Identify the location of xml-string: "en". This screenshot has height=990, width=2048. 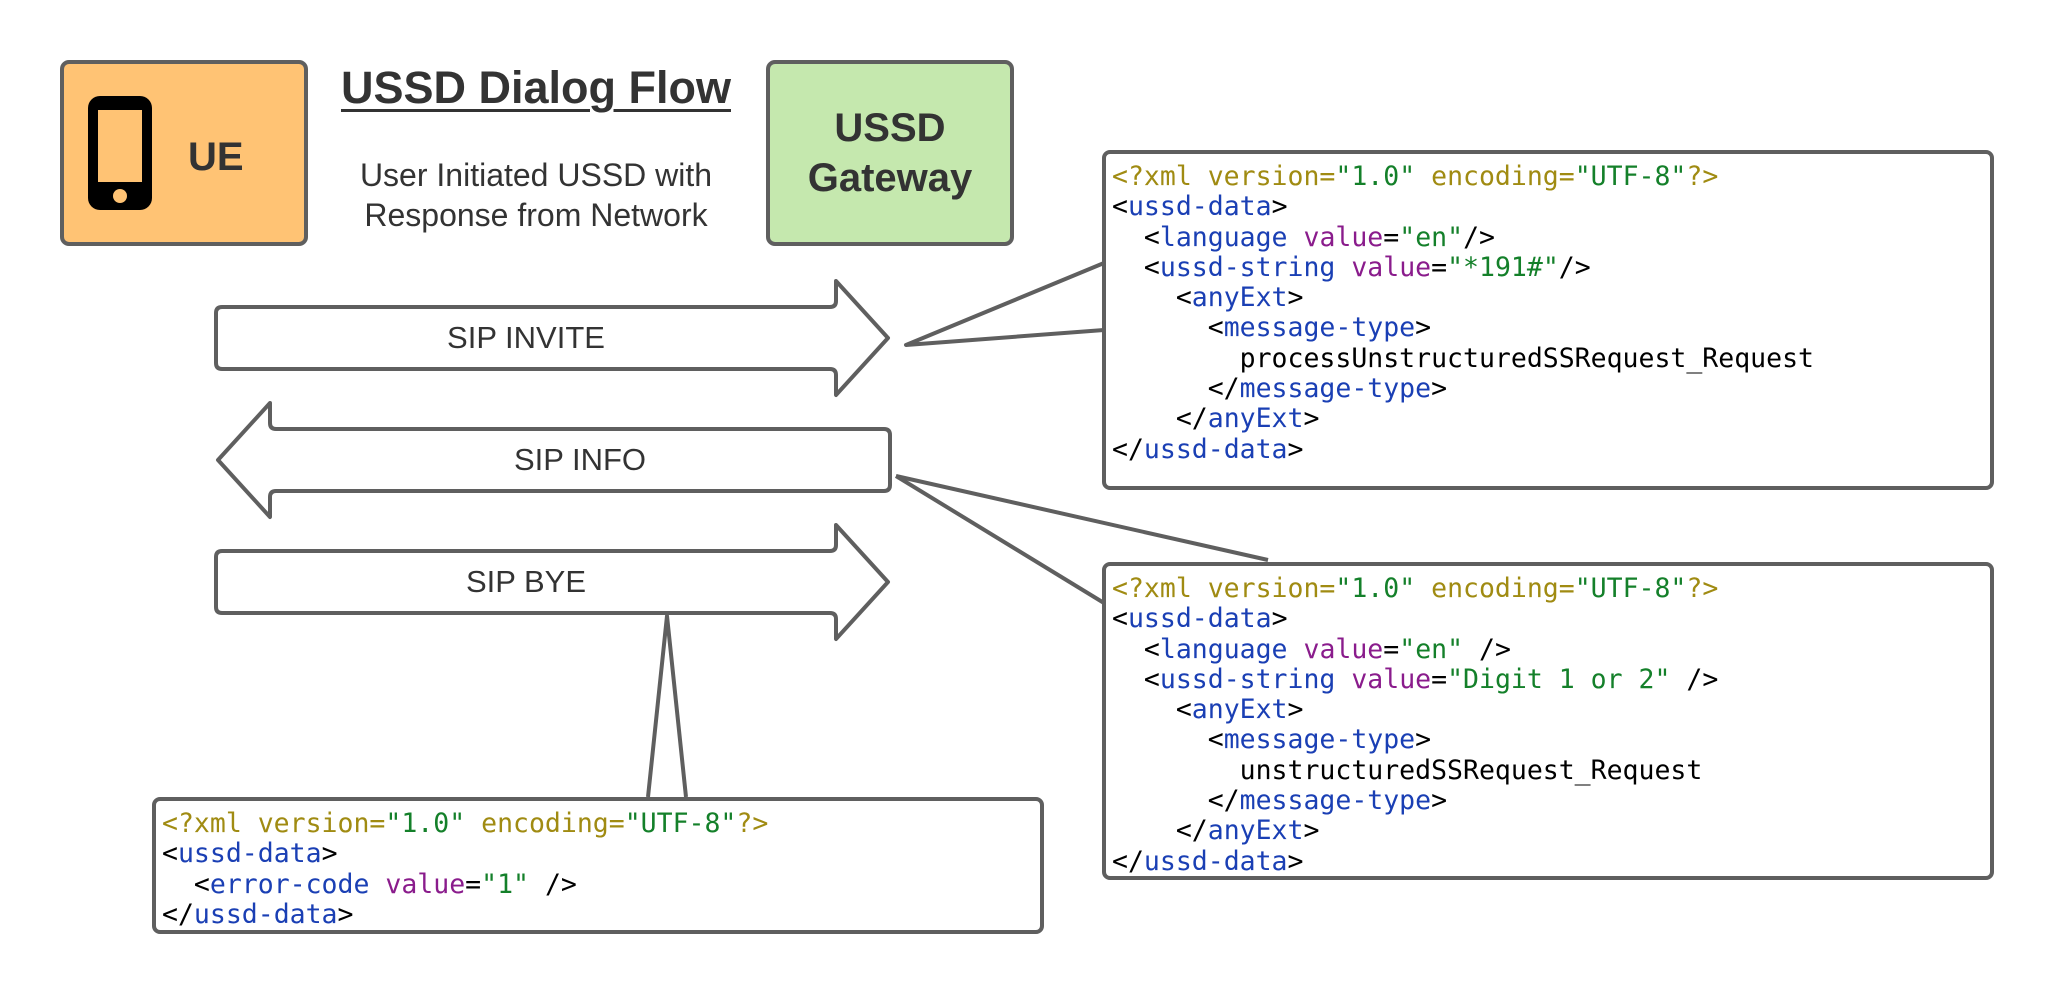
(1431, 649).